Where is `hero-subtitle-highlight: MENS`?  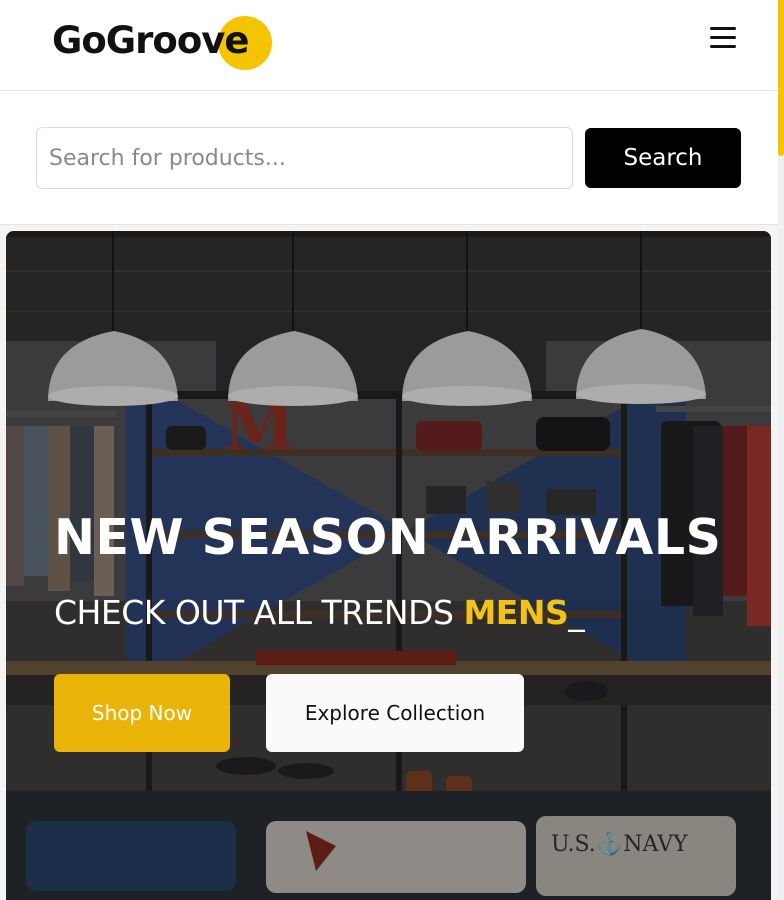 hero-subtitle-highlight: MENS is located at coordinates (516, 612).